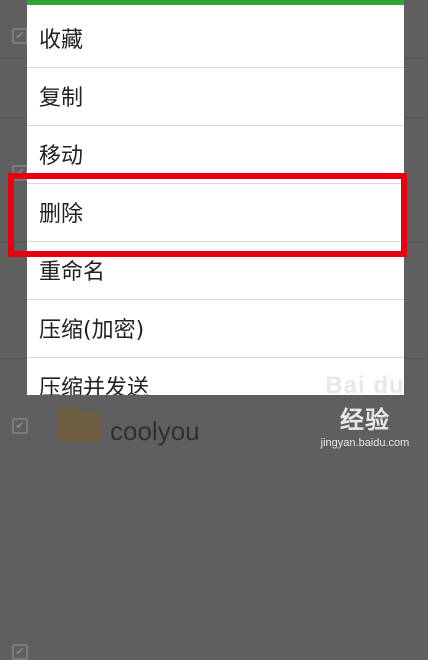 The image size is (428, 660). What do you see at coordinates (215, 271) in the screenshot?
I see `menu-item-rename: 重命名` at bounding box center [215, 271].